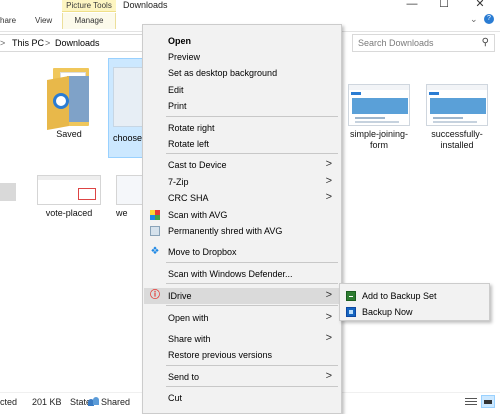 The width and height of the screenshot is (500, 414). What do you see at coordinates (412, 6) in the screenshot?
I see `minimize-button: —` at bounding box center [412, 6].